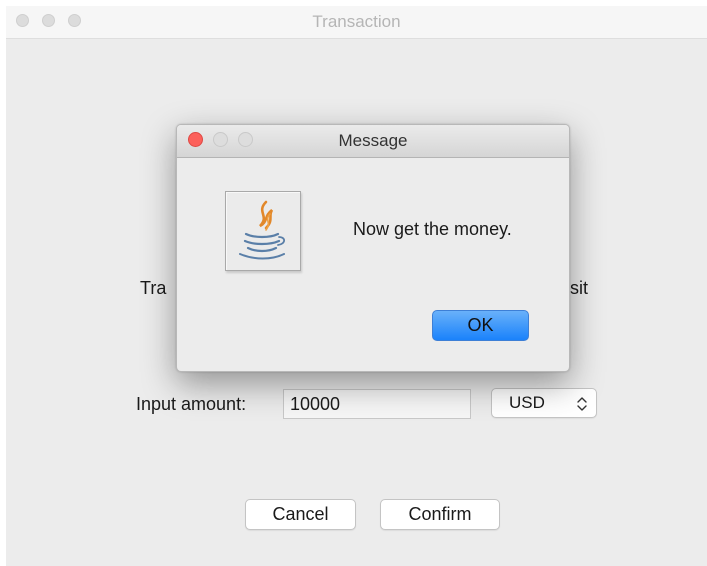  I want to click on currency-selected-value: USD, so click(527, 402).